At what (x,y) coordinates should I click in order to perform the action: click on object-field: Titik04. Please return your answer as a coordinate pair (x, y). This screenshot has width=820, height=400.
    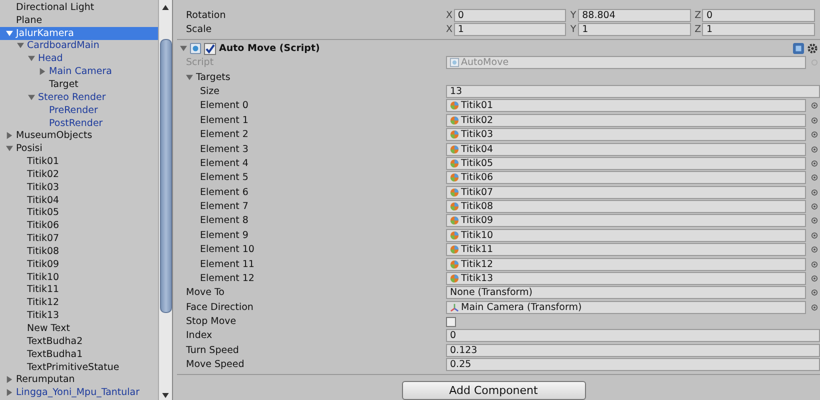
    Looking at the image, I should click on (626, 149).